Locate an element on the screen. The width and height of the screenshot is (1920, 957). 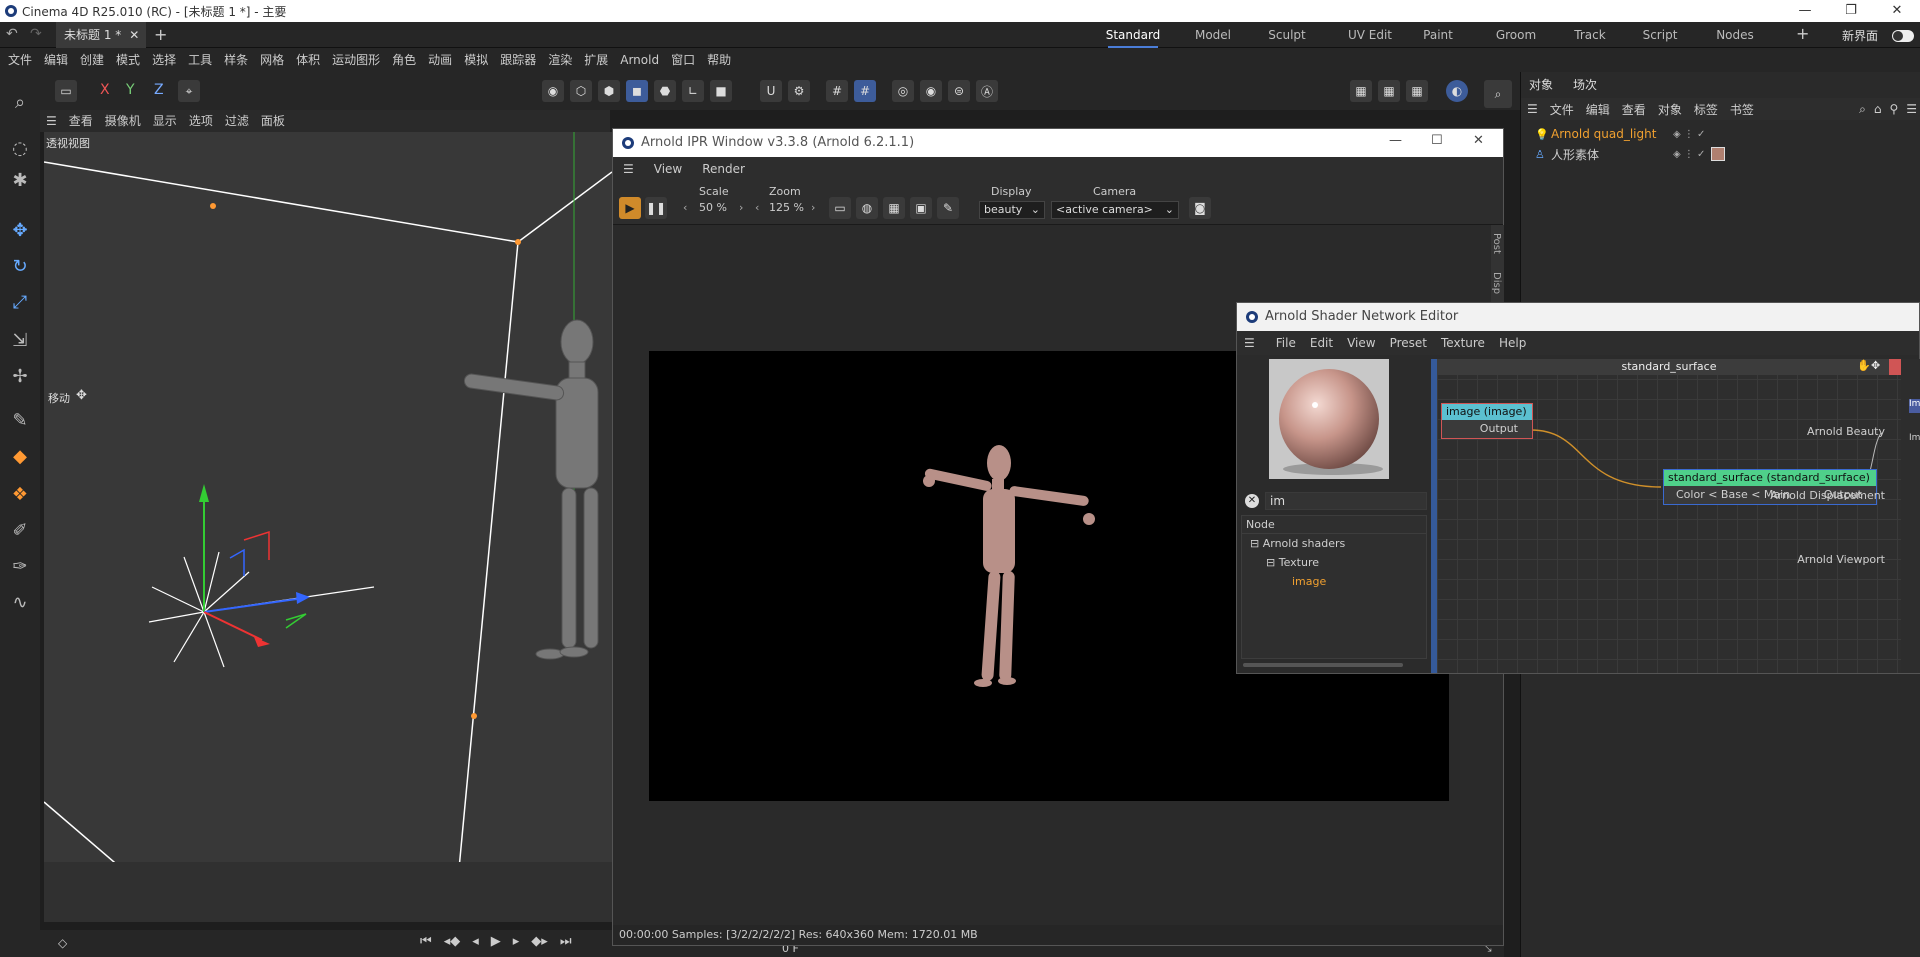
object-menu-item-5: 书签 is located at coordinates (1742, 109).